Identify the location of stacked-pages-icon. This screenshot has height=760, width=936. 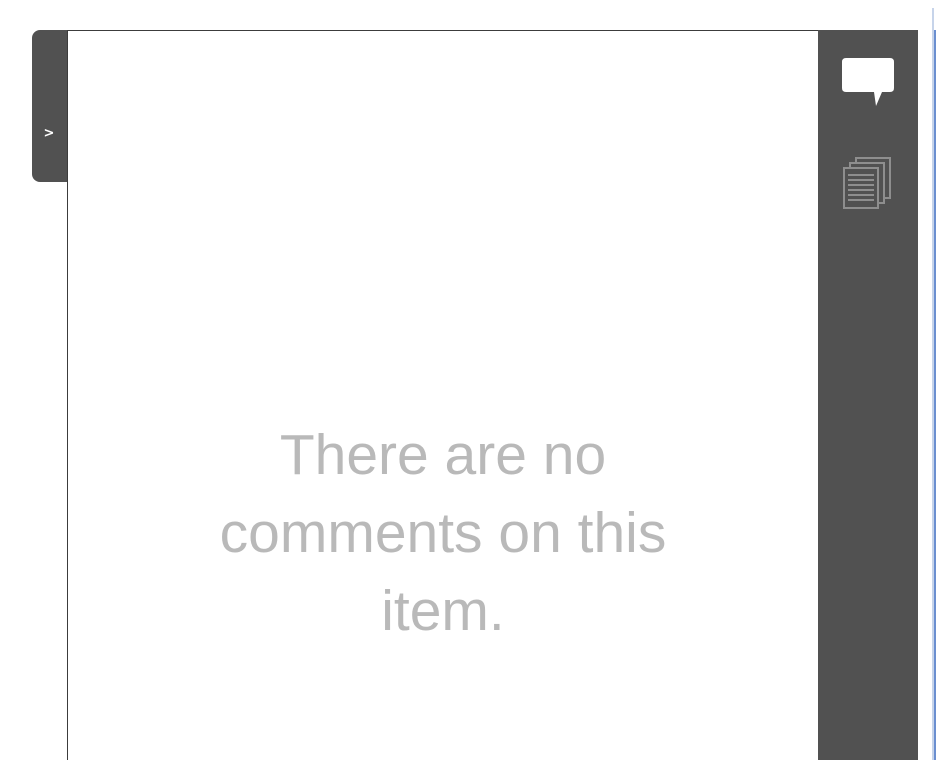
(867, 183).